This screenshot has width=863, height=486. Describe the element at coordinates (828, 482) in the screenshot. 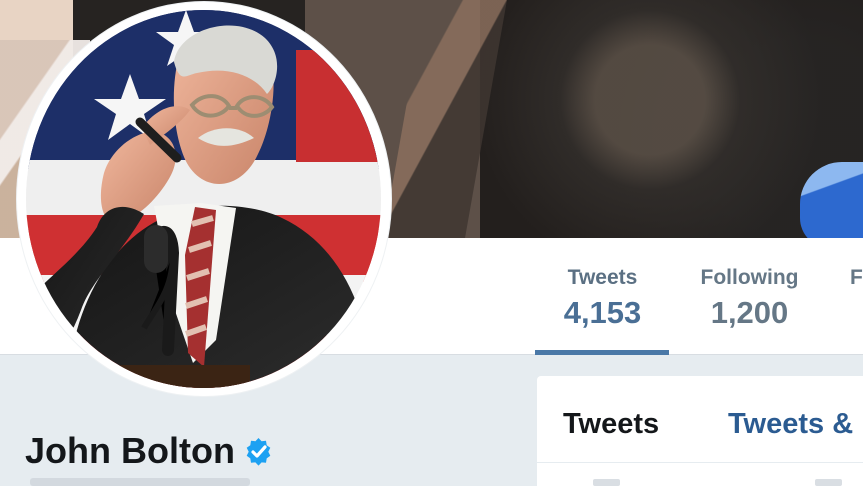

I see `cropped-timeline-text-peek-right` at that location.